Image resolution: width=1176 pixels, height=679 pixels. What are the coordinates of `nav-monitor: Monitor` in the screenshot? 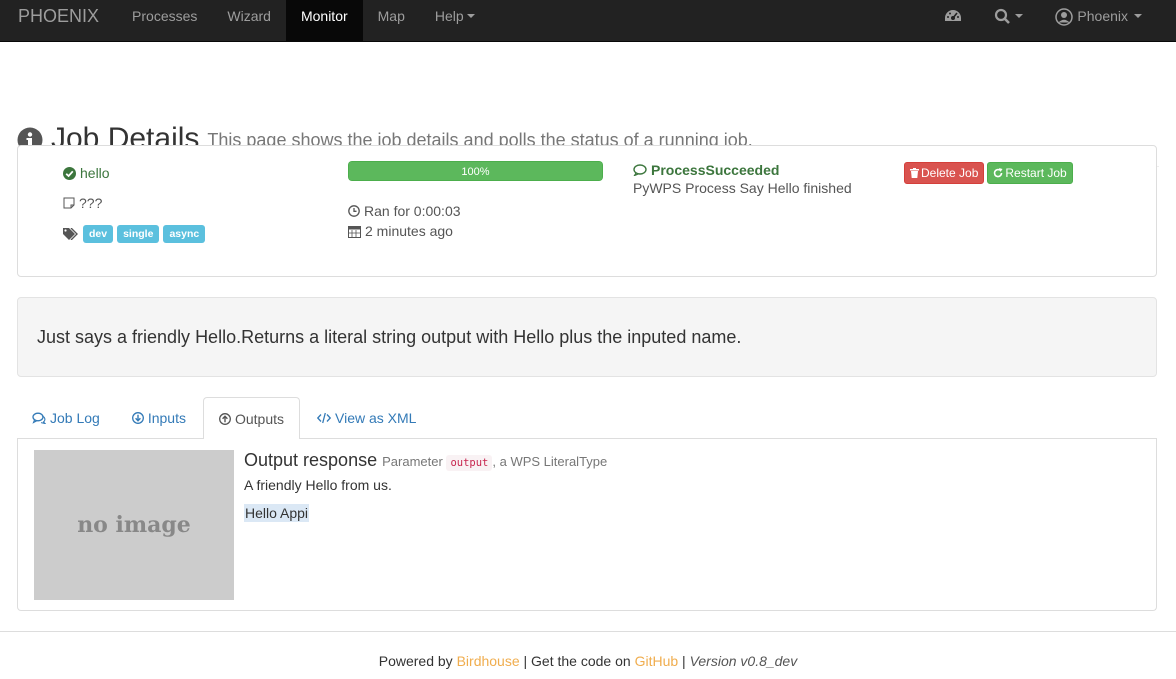 It's located at (324, 21).